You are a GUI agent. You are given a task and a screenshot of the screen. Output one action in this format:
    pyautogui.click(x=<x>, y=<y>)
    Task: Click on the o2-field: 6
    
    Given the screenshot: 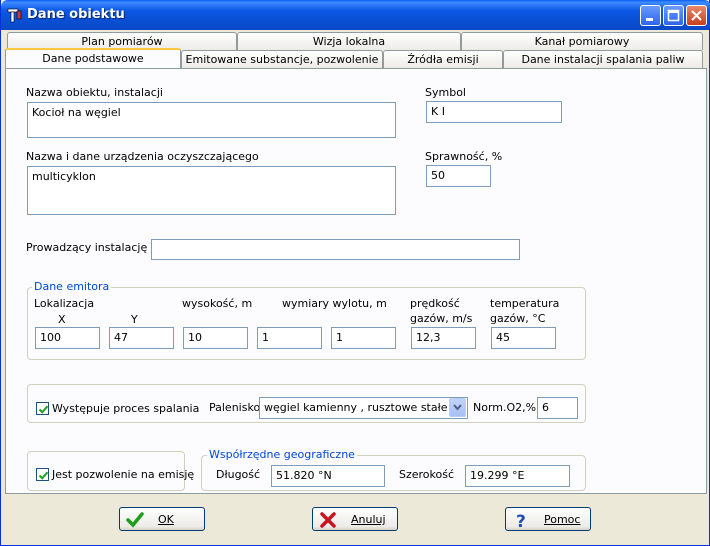 What is the action you would take?
    pyautogui.click(x=557, y=408)
    